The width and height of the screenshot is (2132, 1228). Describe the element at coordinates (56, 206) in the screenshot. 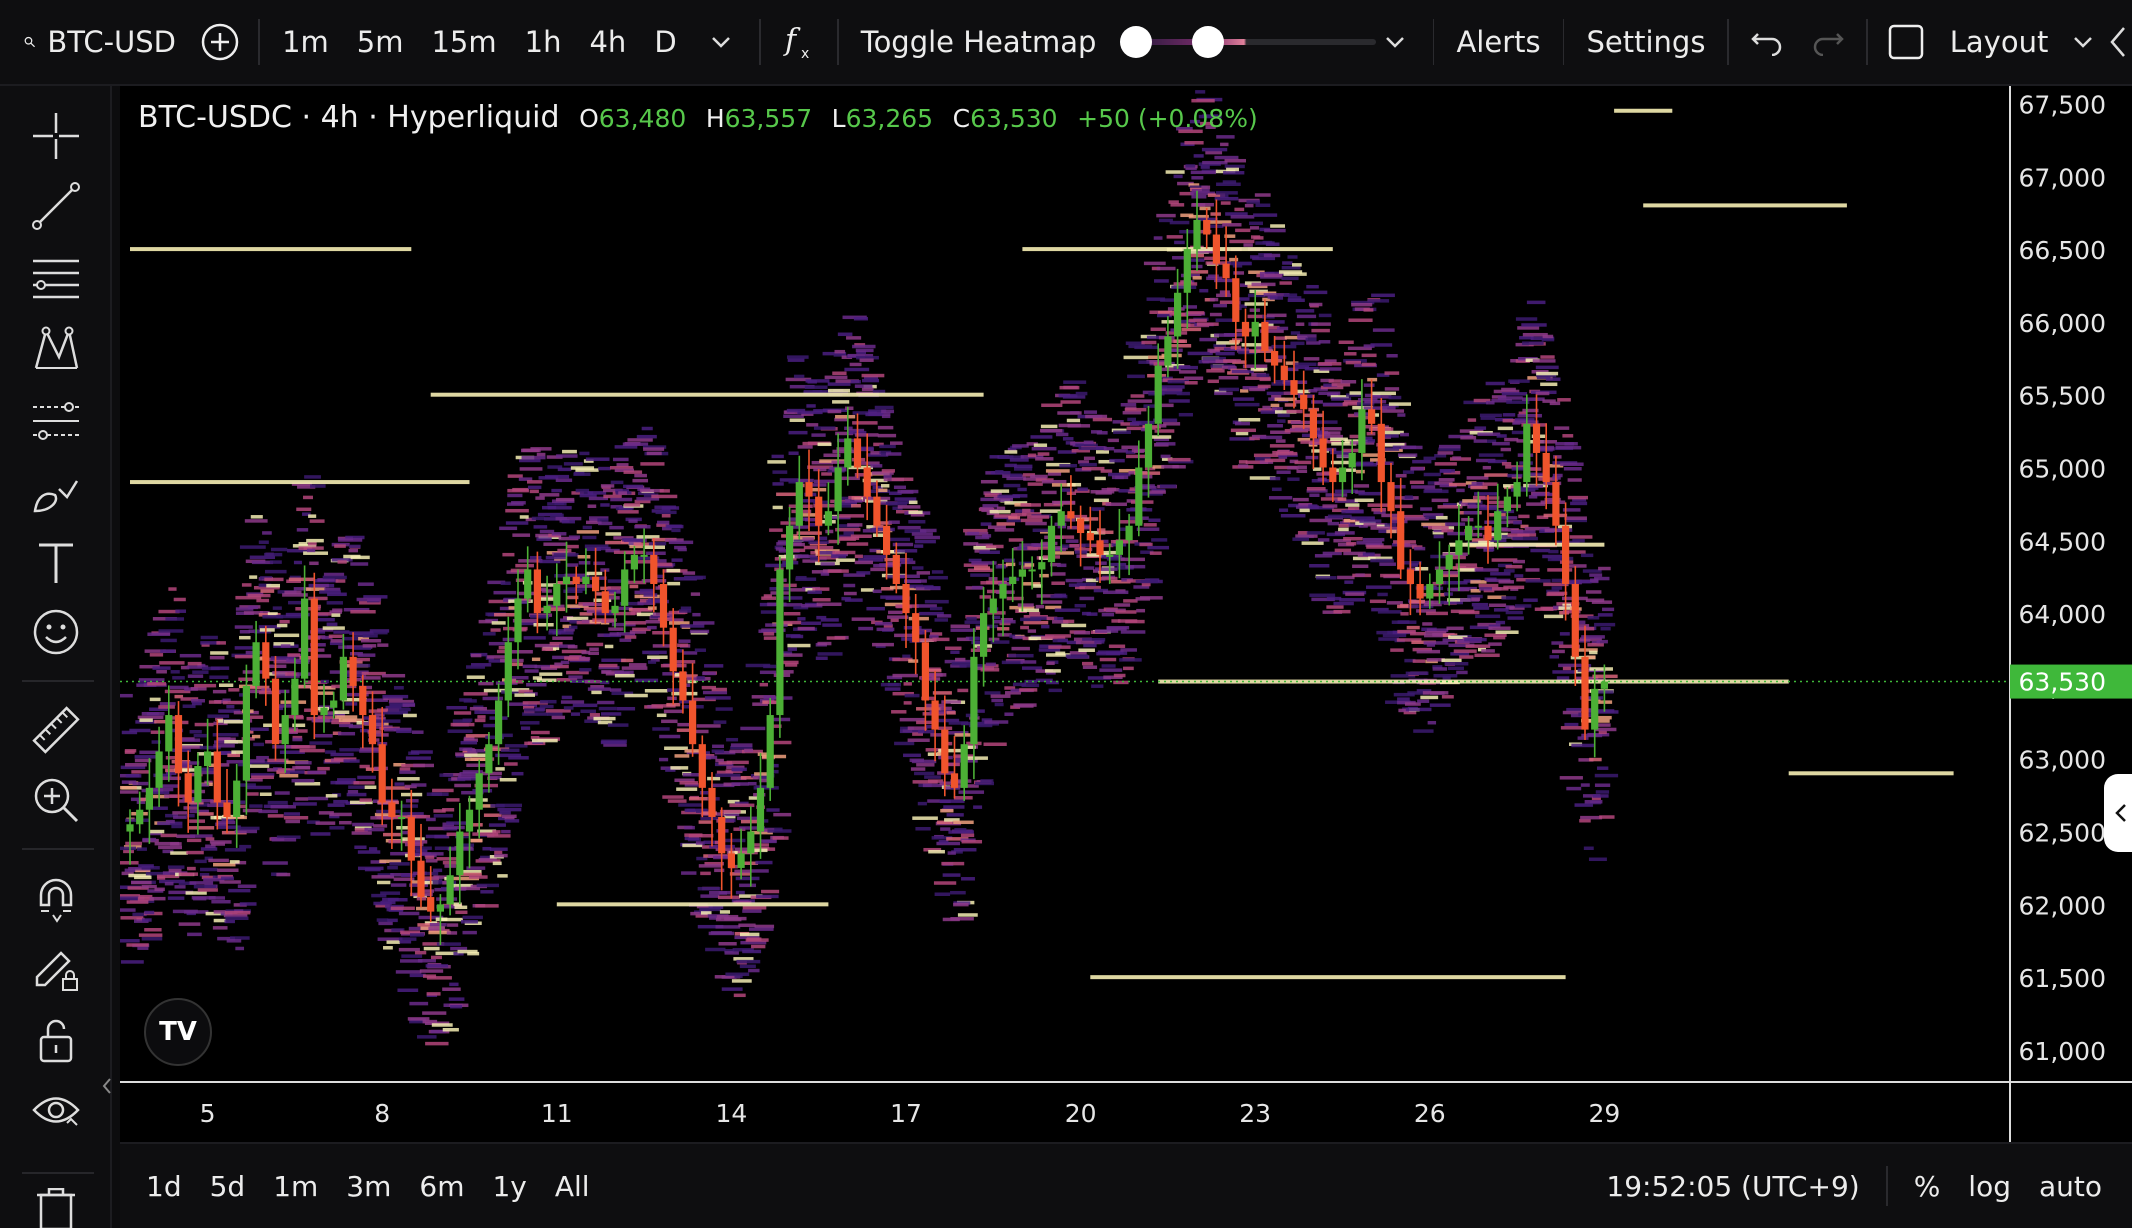

I see `trend-line-tool` at that location.